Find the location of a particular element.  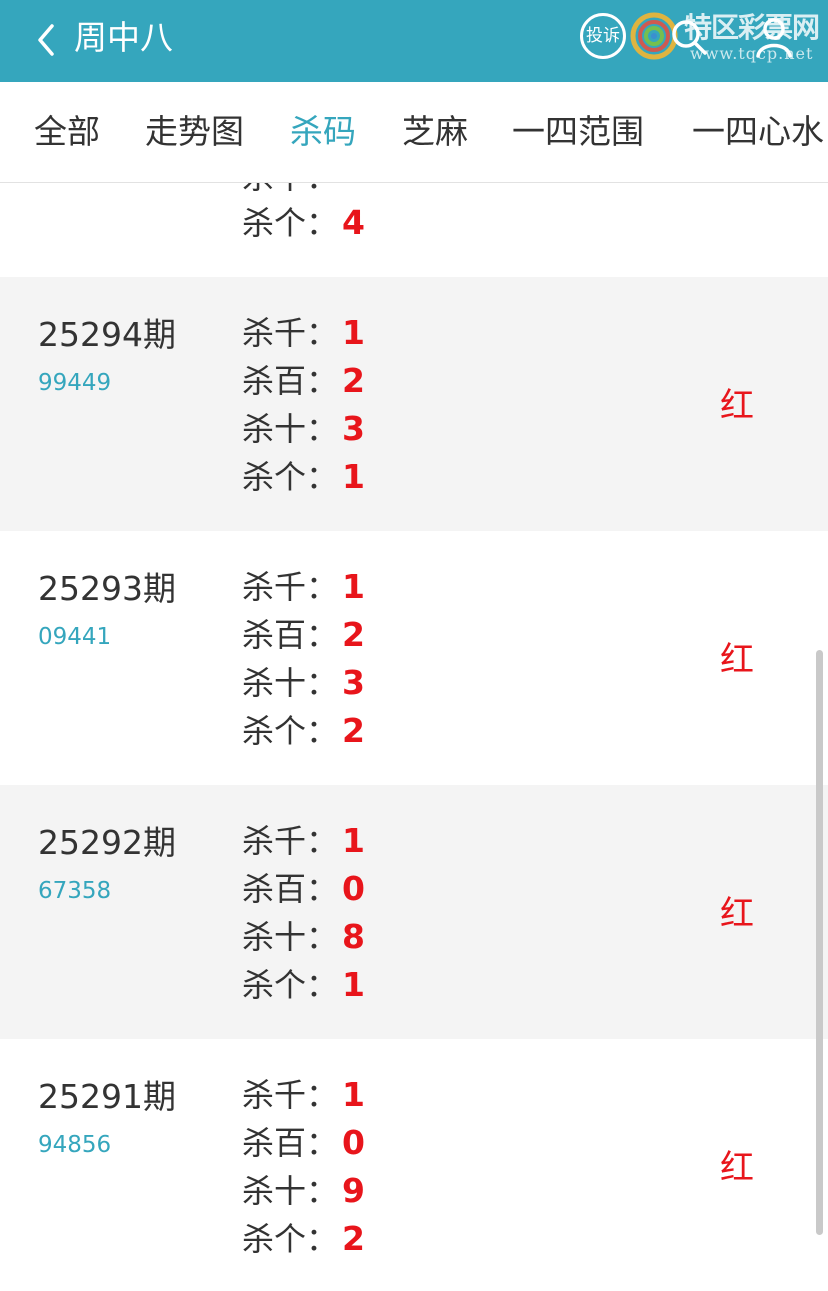

kill-value: 9 is located at coordinates (353, 1190).